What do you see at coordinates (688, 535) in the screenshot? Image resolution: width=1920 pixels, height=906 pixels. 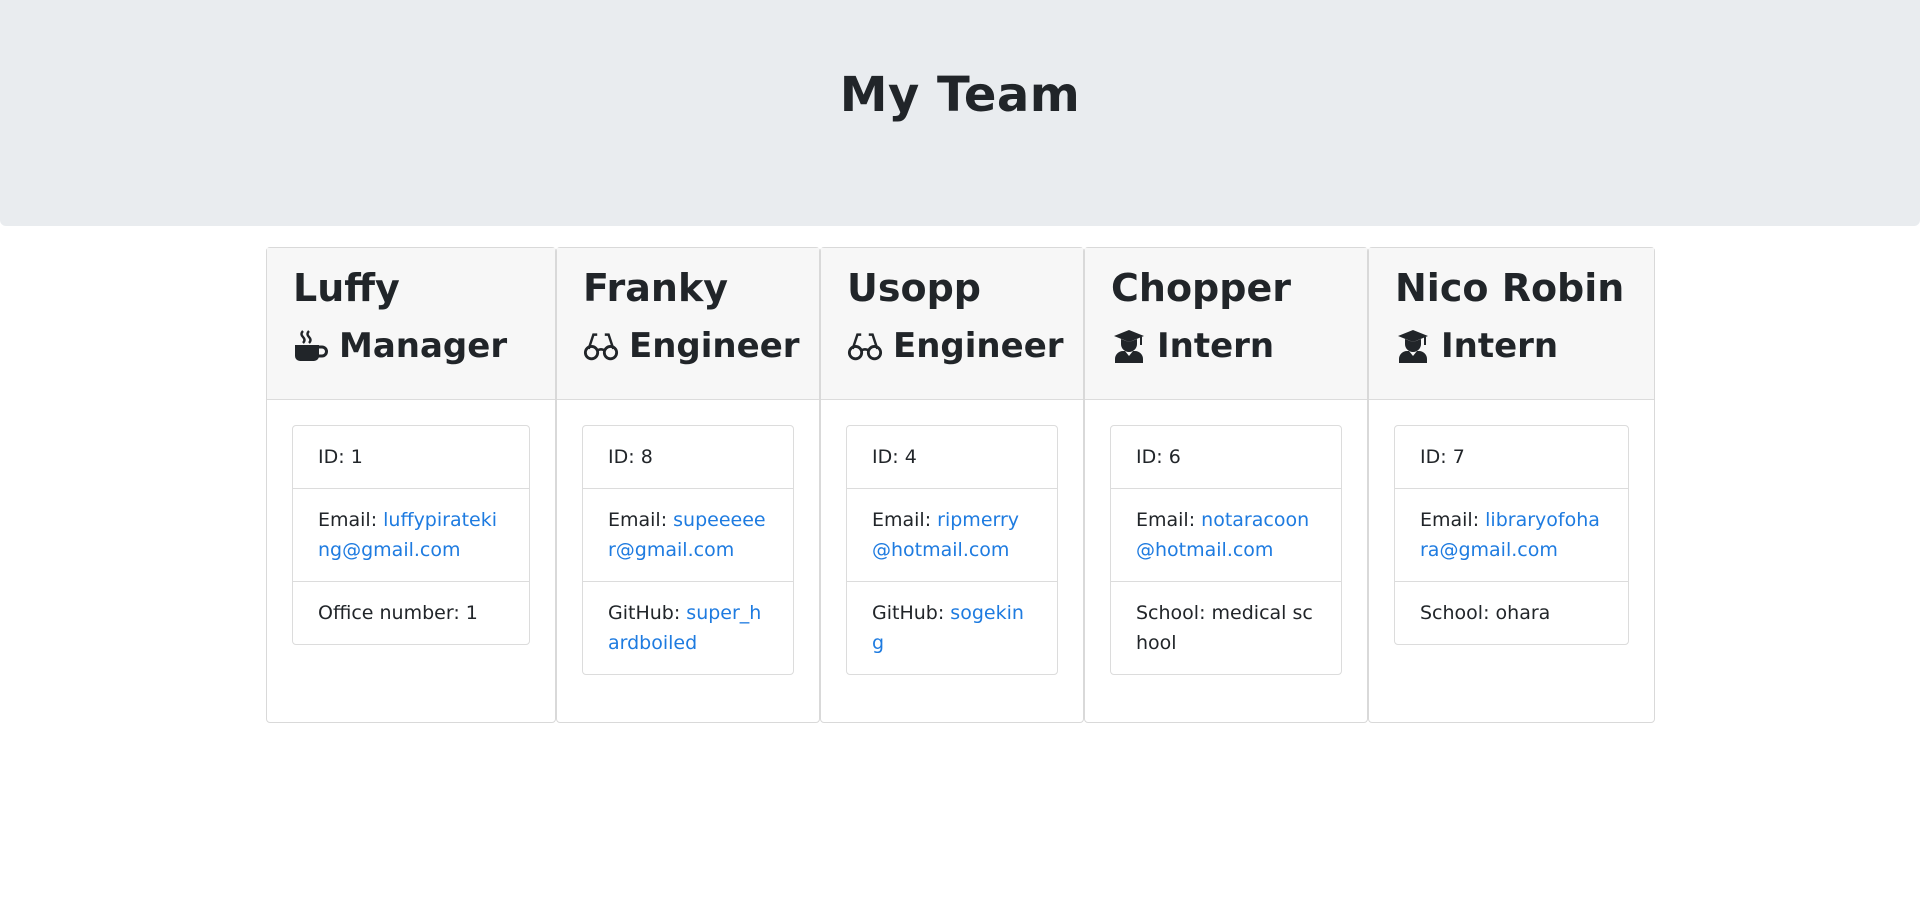 I see `email-item: Email: supeeeeer@gmail.com` at bounding box center [688, 535].